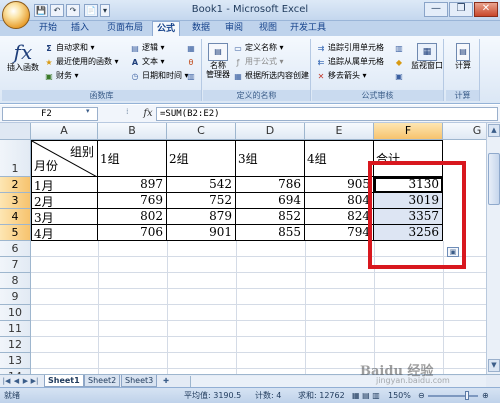  What do you see at coordinates (64, 201) in the screenshot?
I see `cell-month: 2月` at bounding box center [64, 201].